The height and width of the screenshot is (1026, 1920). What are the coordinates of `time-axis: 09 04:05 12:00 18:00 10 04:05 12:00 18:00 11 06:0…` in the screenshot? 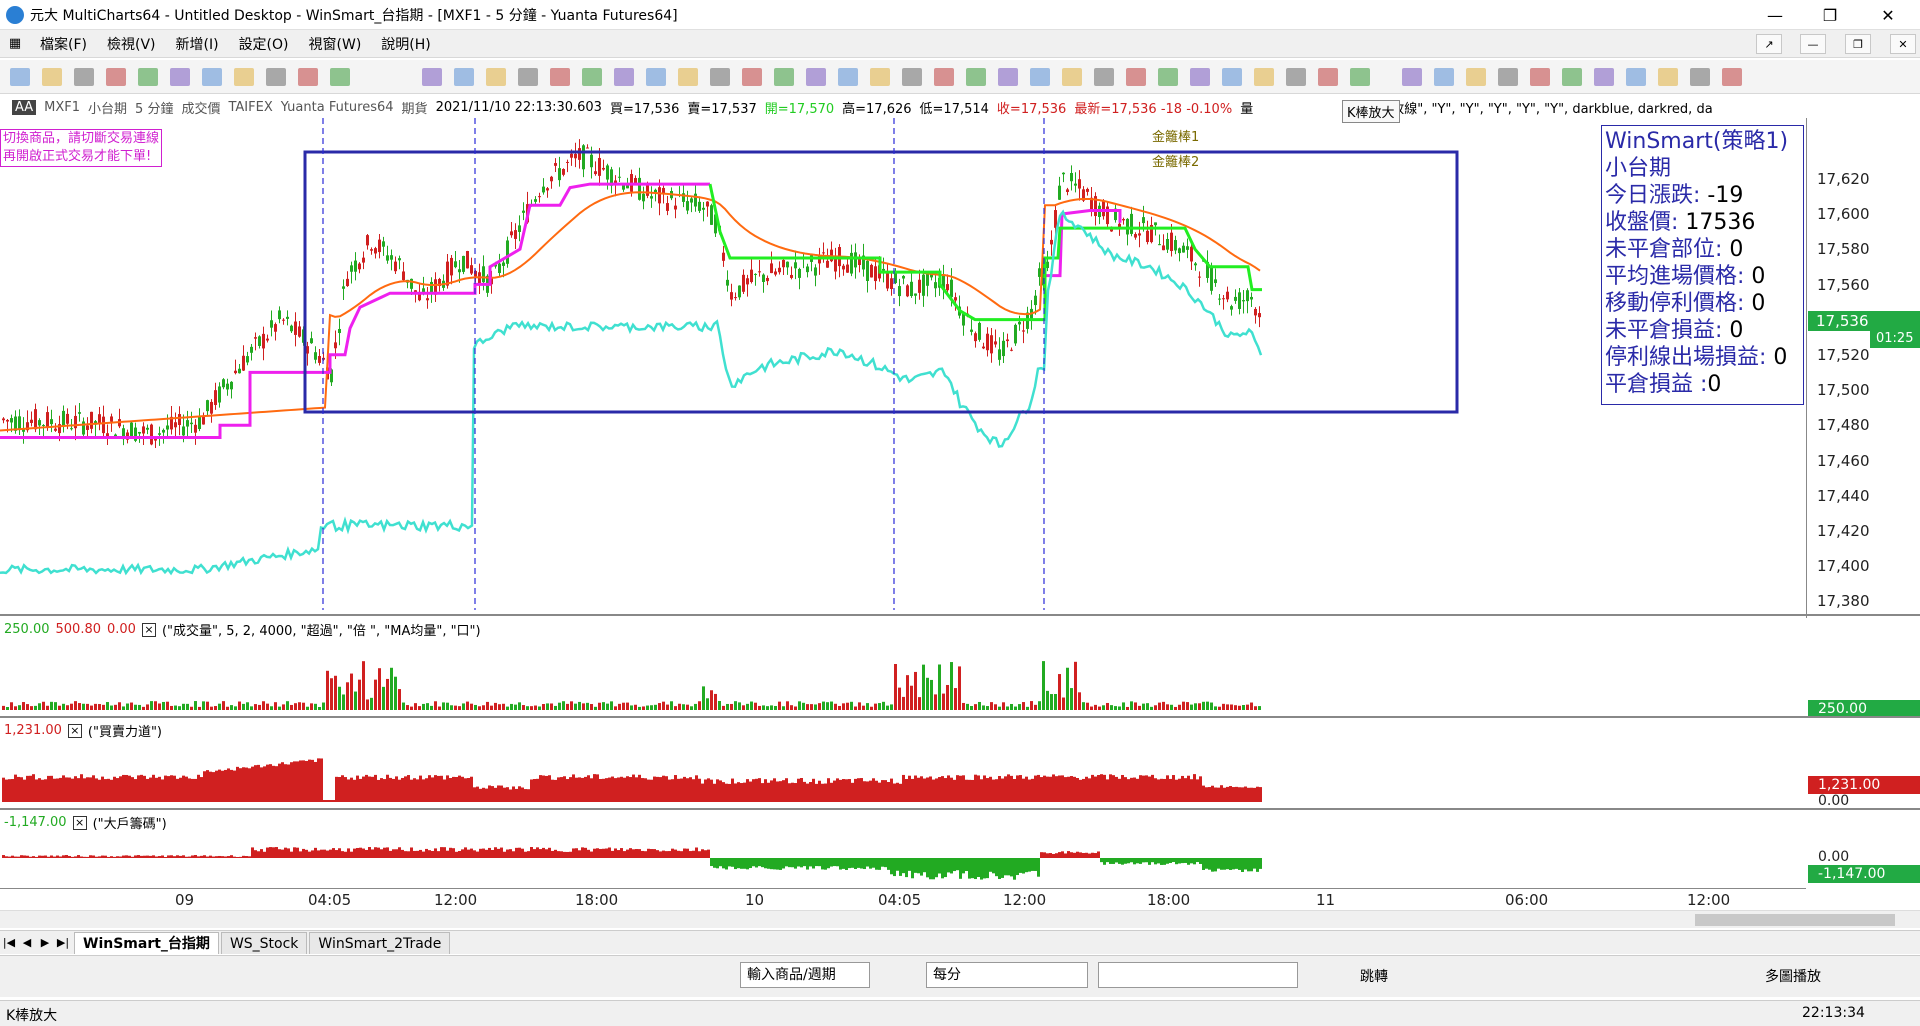 It's located at (903, 899).